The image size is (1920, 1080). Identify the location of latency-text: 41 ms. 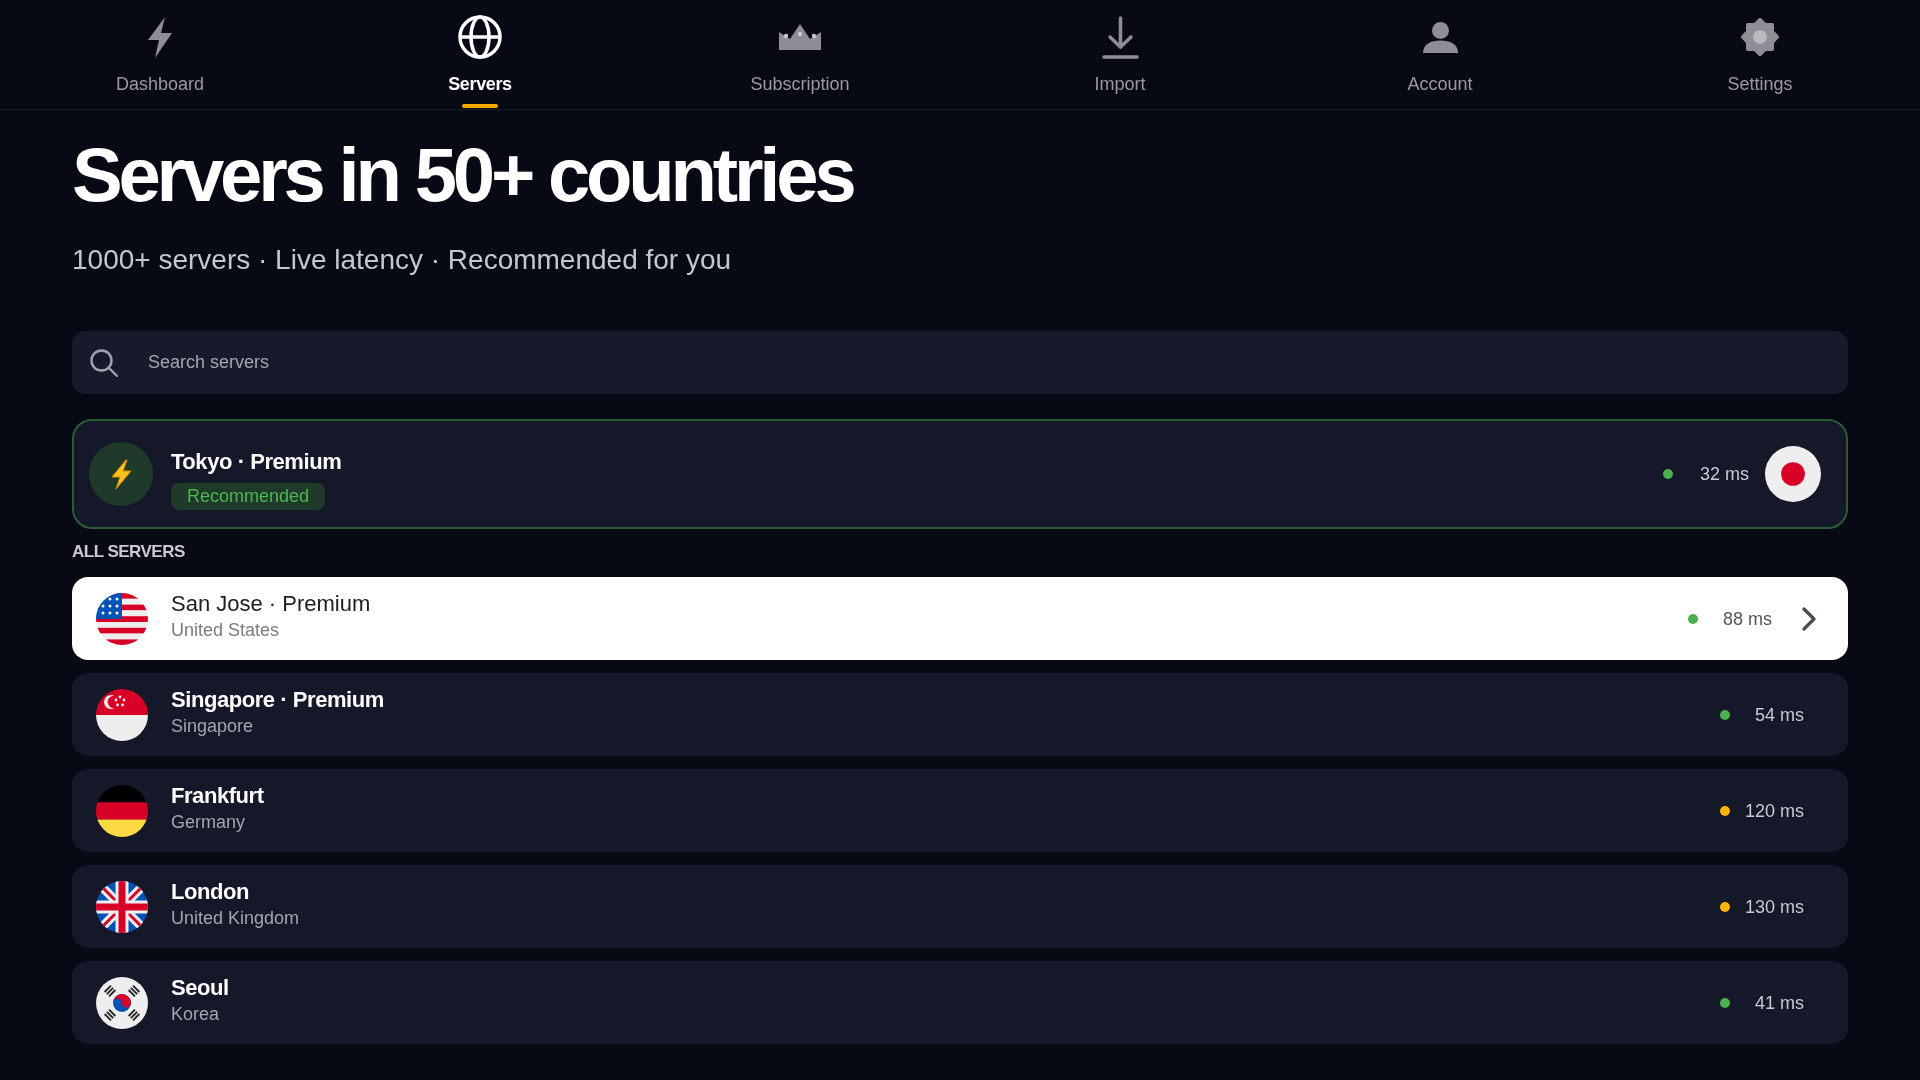
(1778, 1002).